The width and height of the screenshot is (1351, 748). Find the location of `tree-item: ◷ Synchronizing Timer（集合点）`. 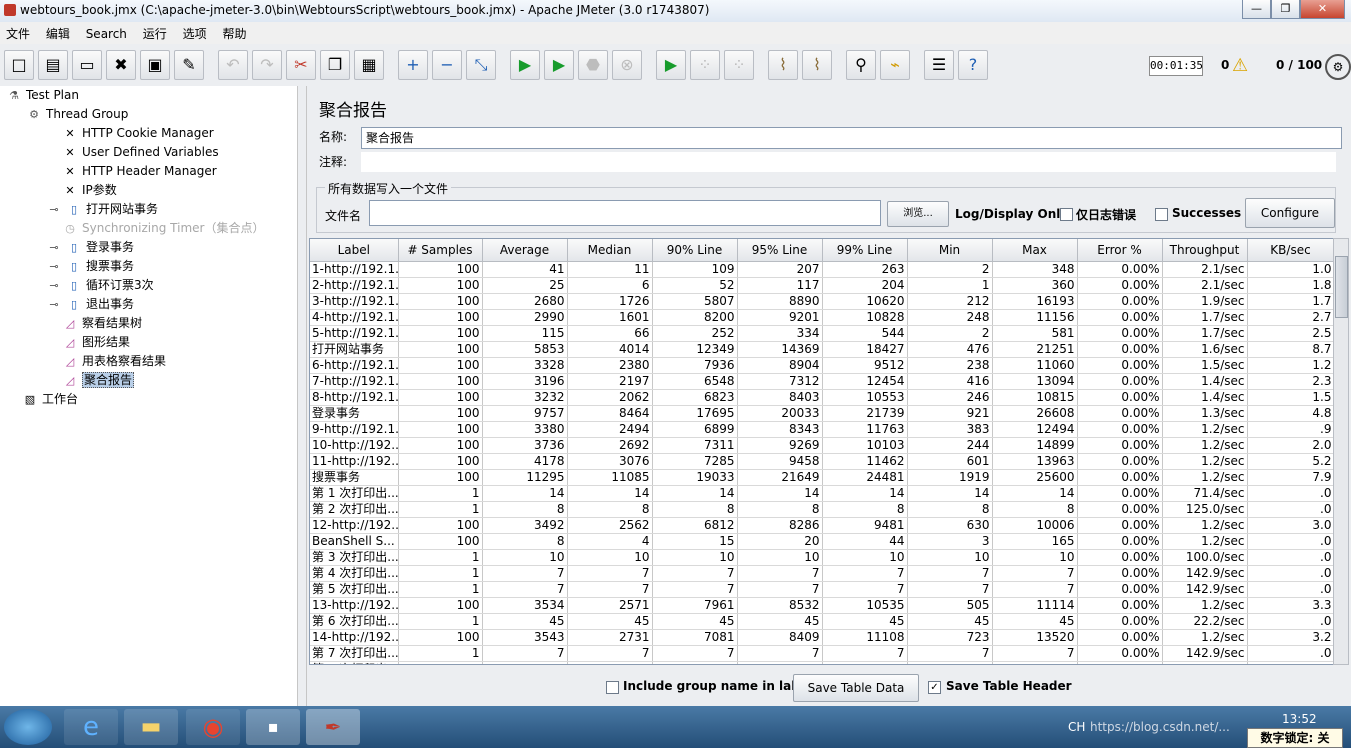

tree-item: ◷ Synchronizing Timer（集合点） is located at coordinates (163, 228).